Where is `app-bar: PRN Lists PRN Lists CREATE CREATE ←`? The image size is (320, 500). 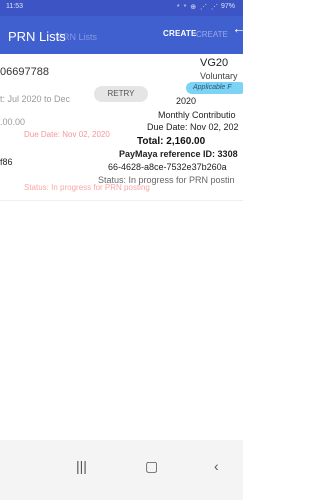 app-bar: PRN Lists PRN Lists CREATE CREATE ← is located at coordinates (123, 35).